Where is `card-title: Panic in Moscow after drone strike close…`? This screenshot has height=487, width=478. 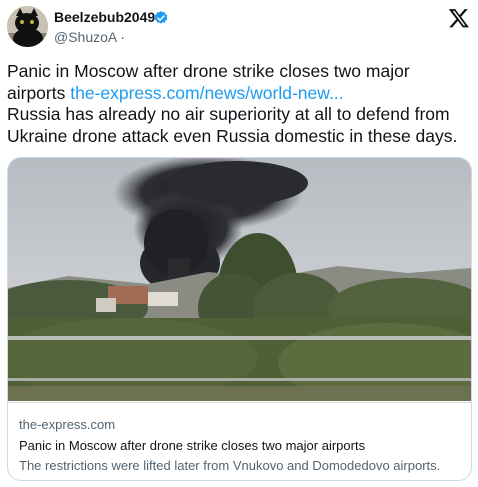
card-title: Panic in Moscow after drone strike close… is located at coordinates (192, 445).